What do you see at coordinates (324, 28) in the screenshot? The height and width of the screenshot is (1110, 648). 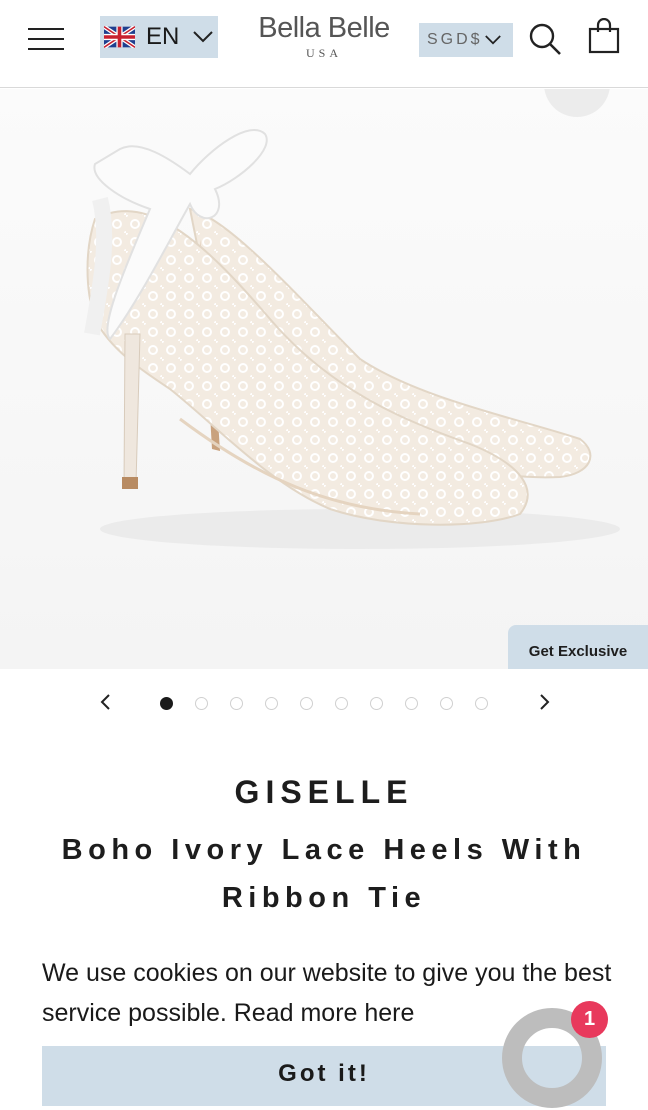 I see `logo-text: Bella Belle` at bounding box center [324, 28].